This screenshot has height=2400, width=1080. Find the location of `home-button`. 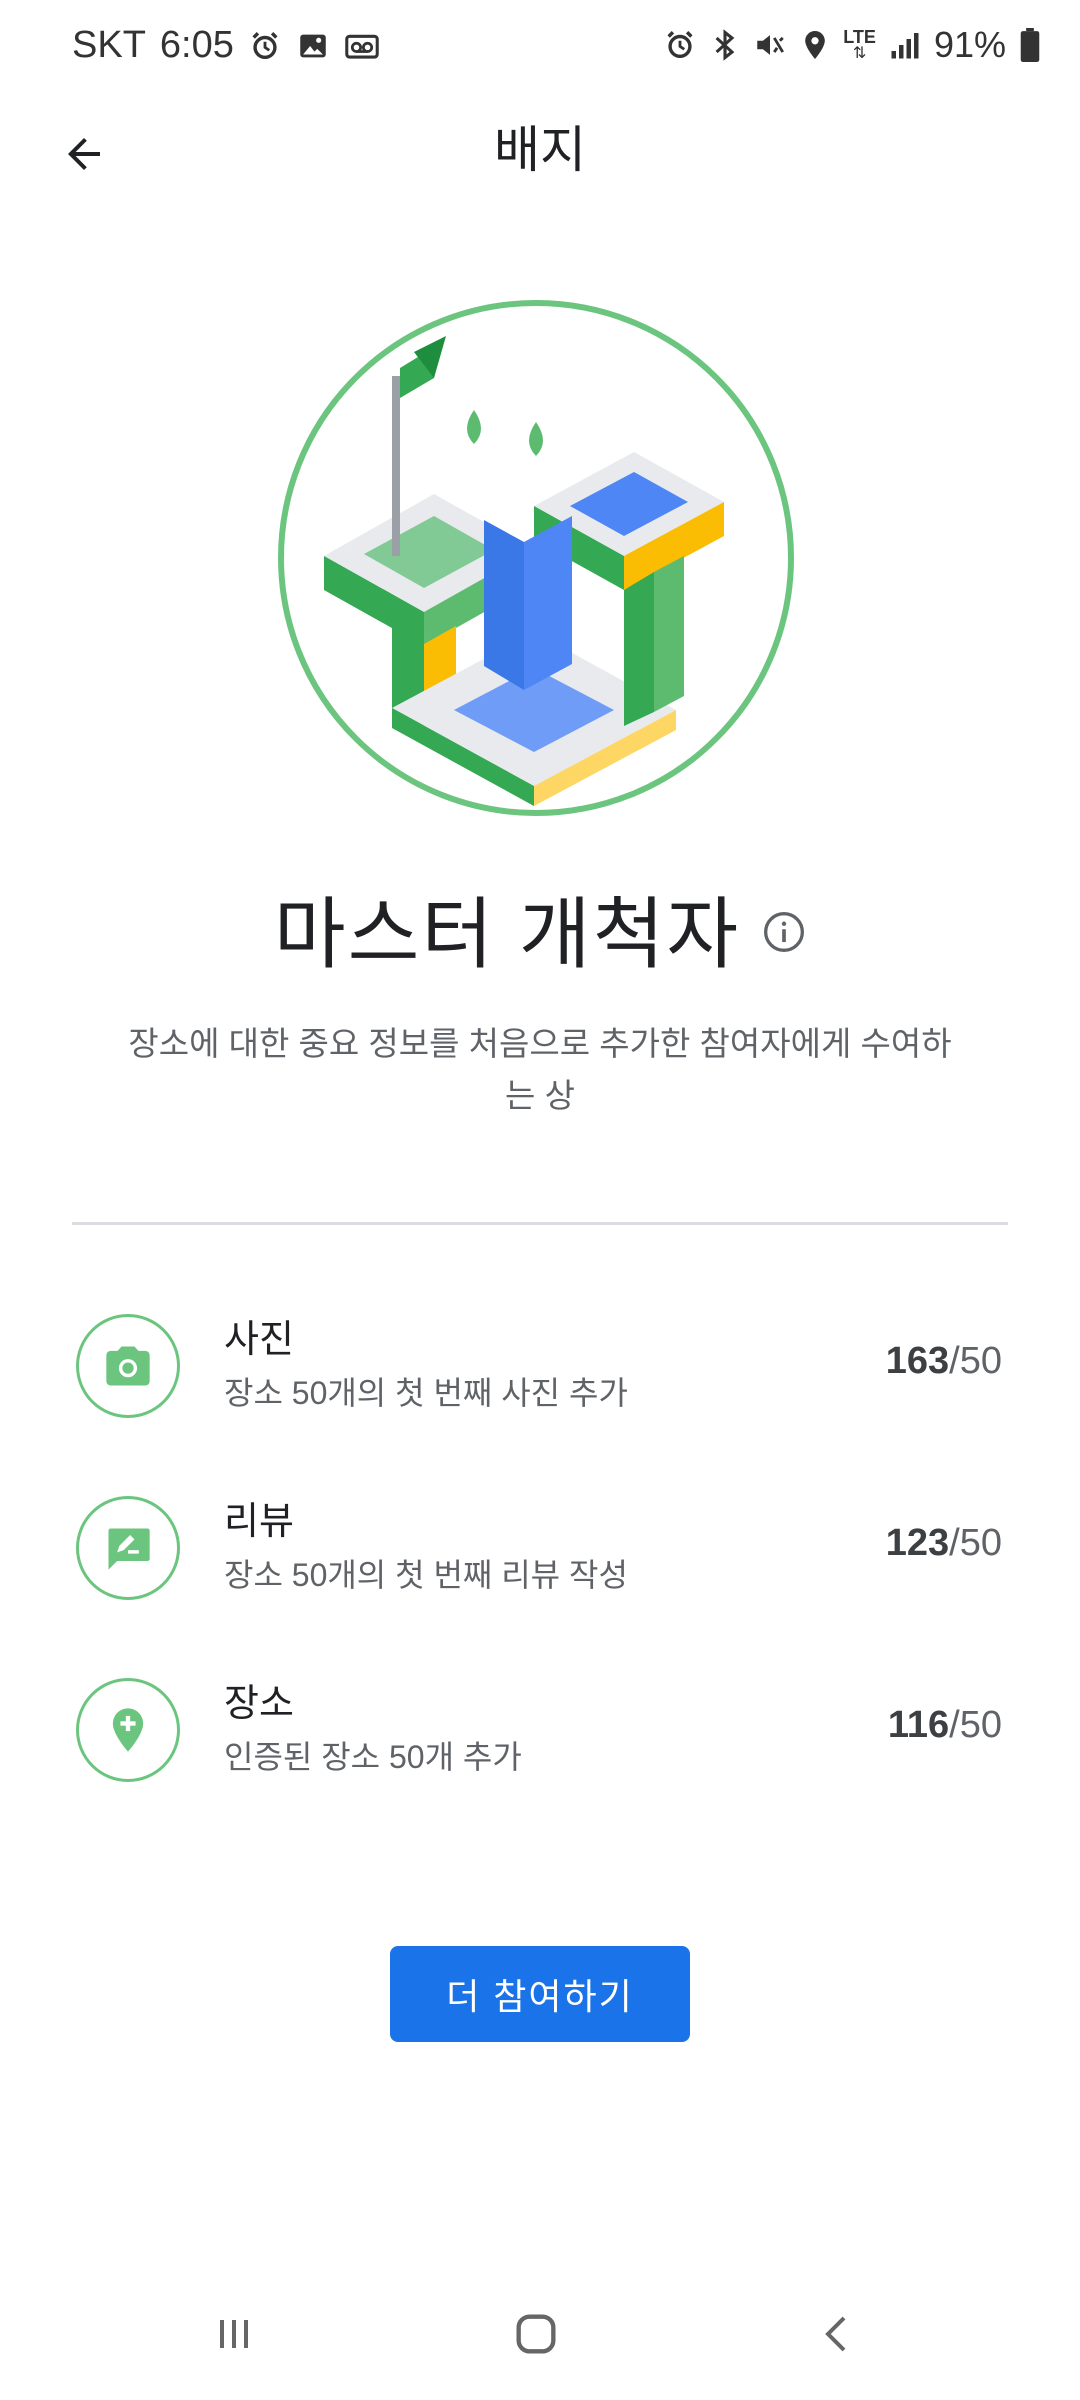

home-button is located at coordinates (536, 2334).